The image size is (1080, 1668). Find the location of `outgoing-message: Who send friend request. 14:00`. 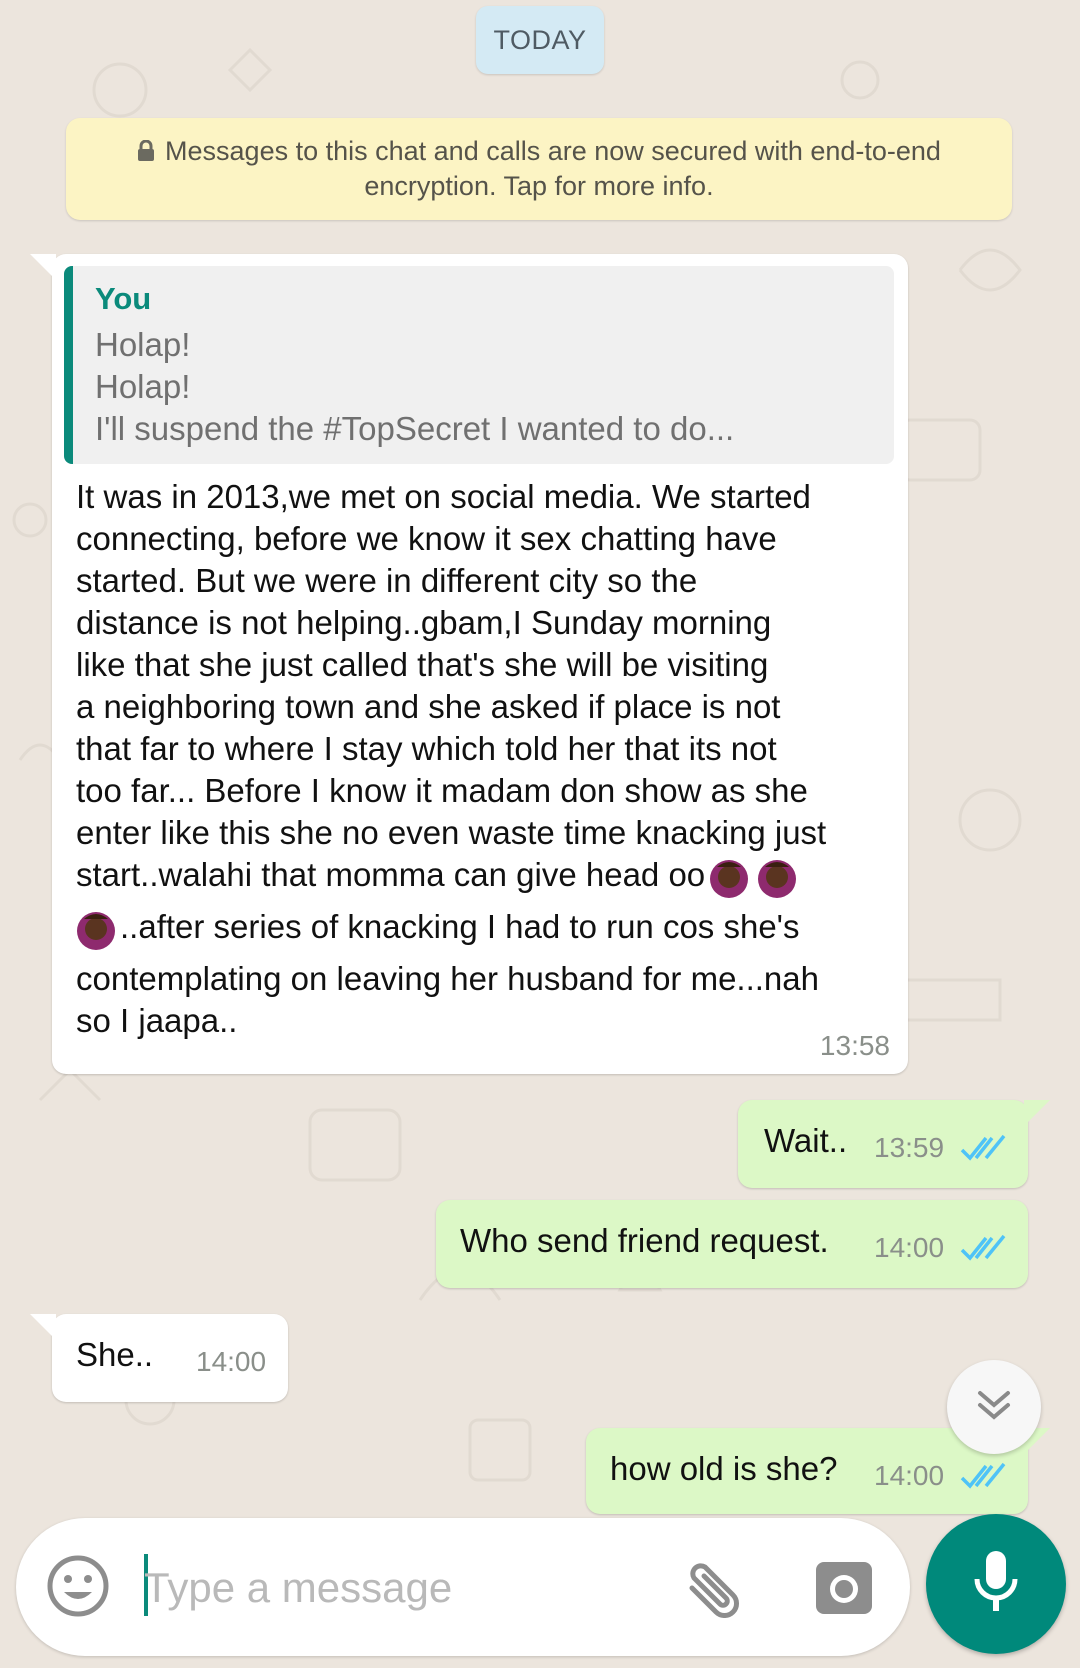

outgoing-message: Who send friend request. 14:00 is located at coordinates (732, 1244).